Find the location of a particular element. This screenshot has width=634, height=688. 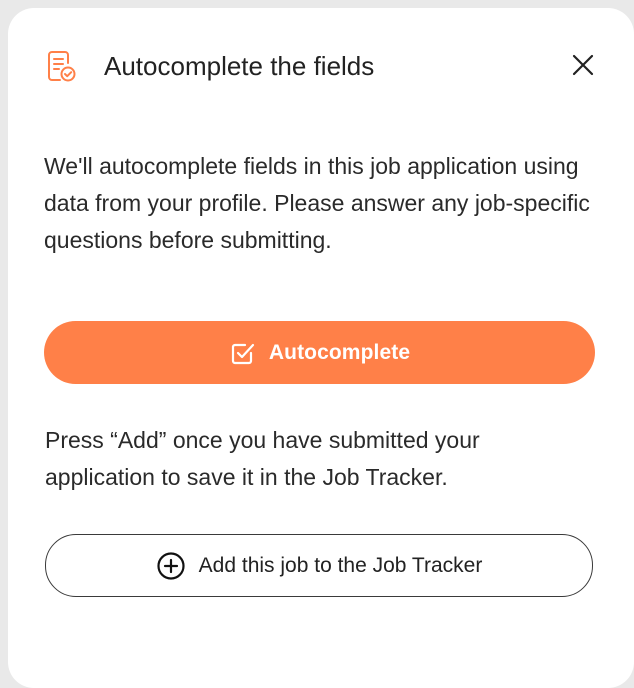

add-to-job-tracker-label: Add this job to the Job Tracker is located at coordinates (340, 565).